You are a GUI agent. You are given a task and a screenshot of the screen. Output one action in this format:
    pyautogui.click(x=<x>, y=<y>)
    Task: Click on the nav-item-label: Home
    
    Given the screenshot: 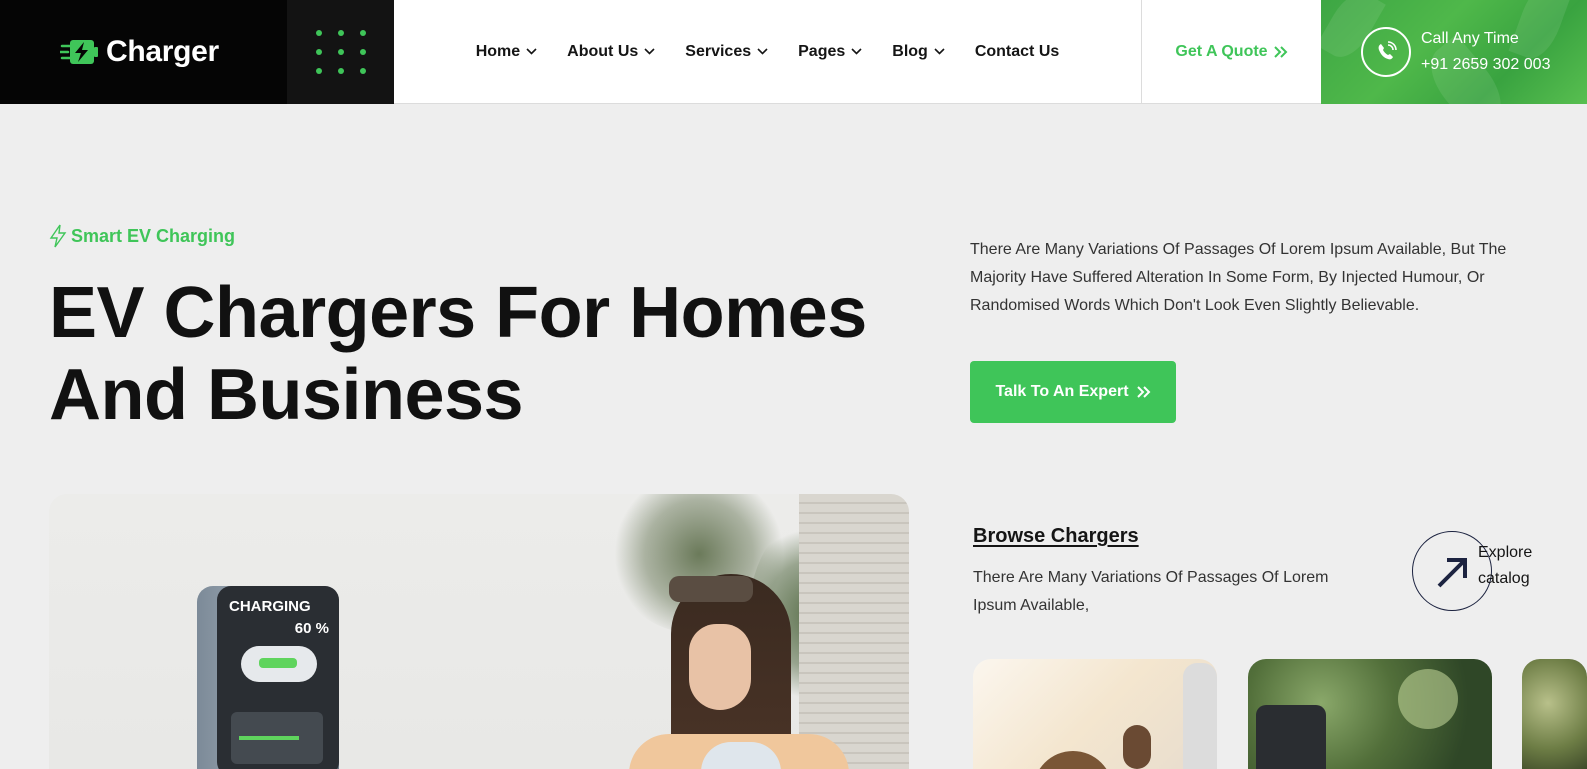 What is the action you would take?
    pyautogui.click(x=498, y=51)
    